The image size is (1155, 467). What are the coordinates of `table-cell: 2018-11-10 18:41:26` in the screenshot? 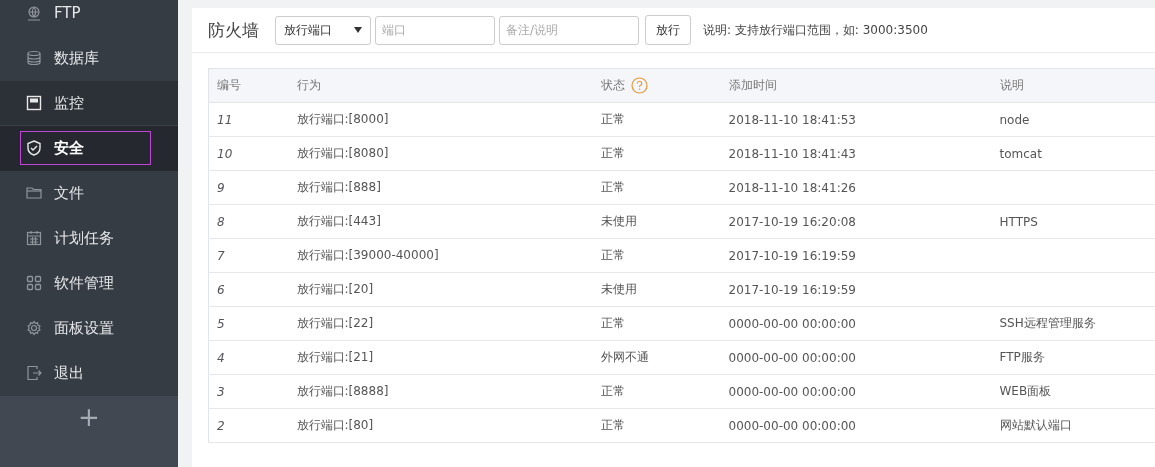 It's located at (856, 187).